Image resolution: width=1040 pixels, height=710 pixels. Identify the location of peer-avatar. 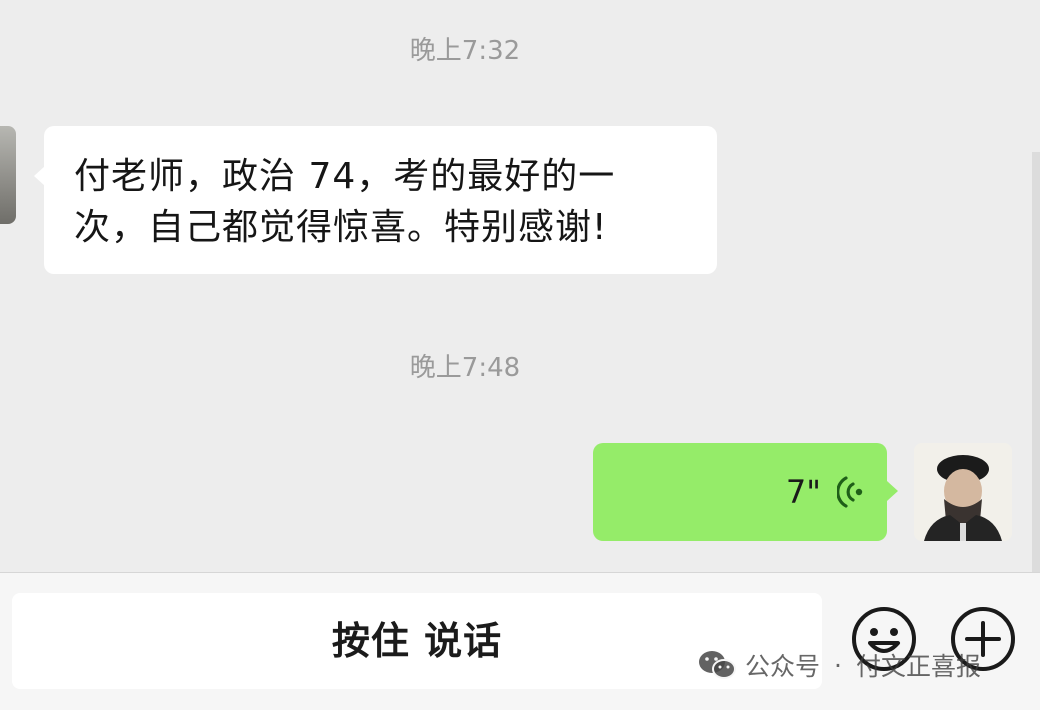
(8, 175).